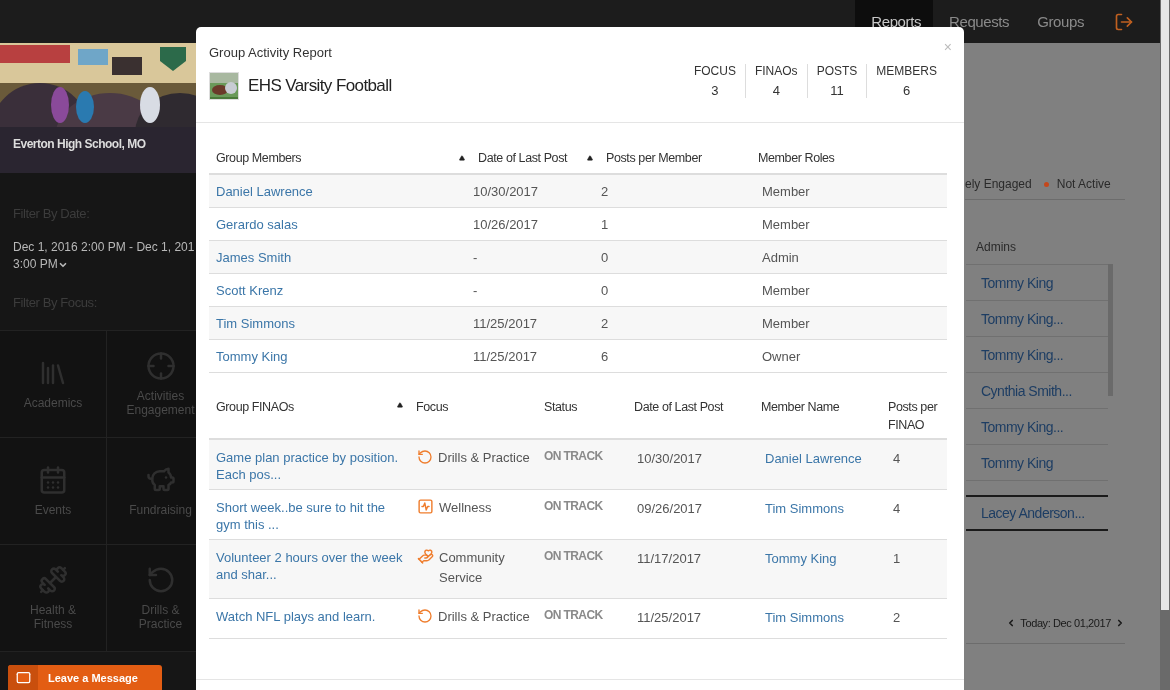 Image resolution: width=1170 pixels, height=690 pixels. What do you see at coordinates (781, 356) in the screenshot?
I see `table-cell: Owner` at bounding box center [781, 356].